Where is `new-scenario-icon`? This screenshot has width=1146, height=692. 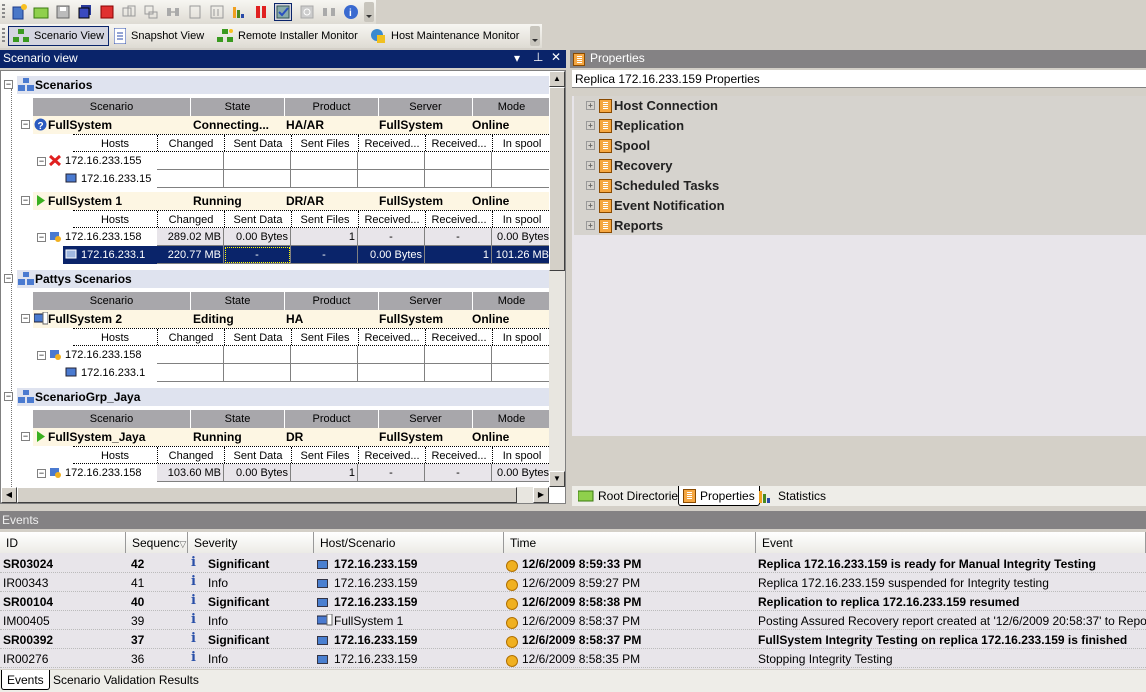
new-scenario-icon is located at coordinates (19, 12).